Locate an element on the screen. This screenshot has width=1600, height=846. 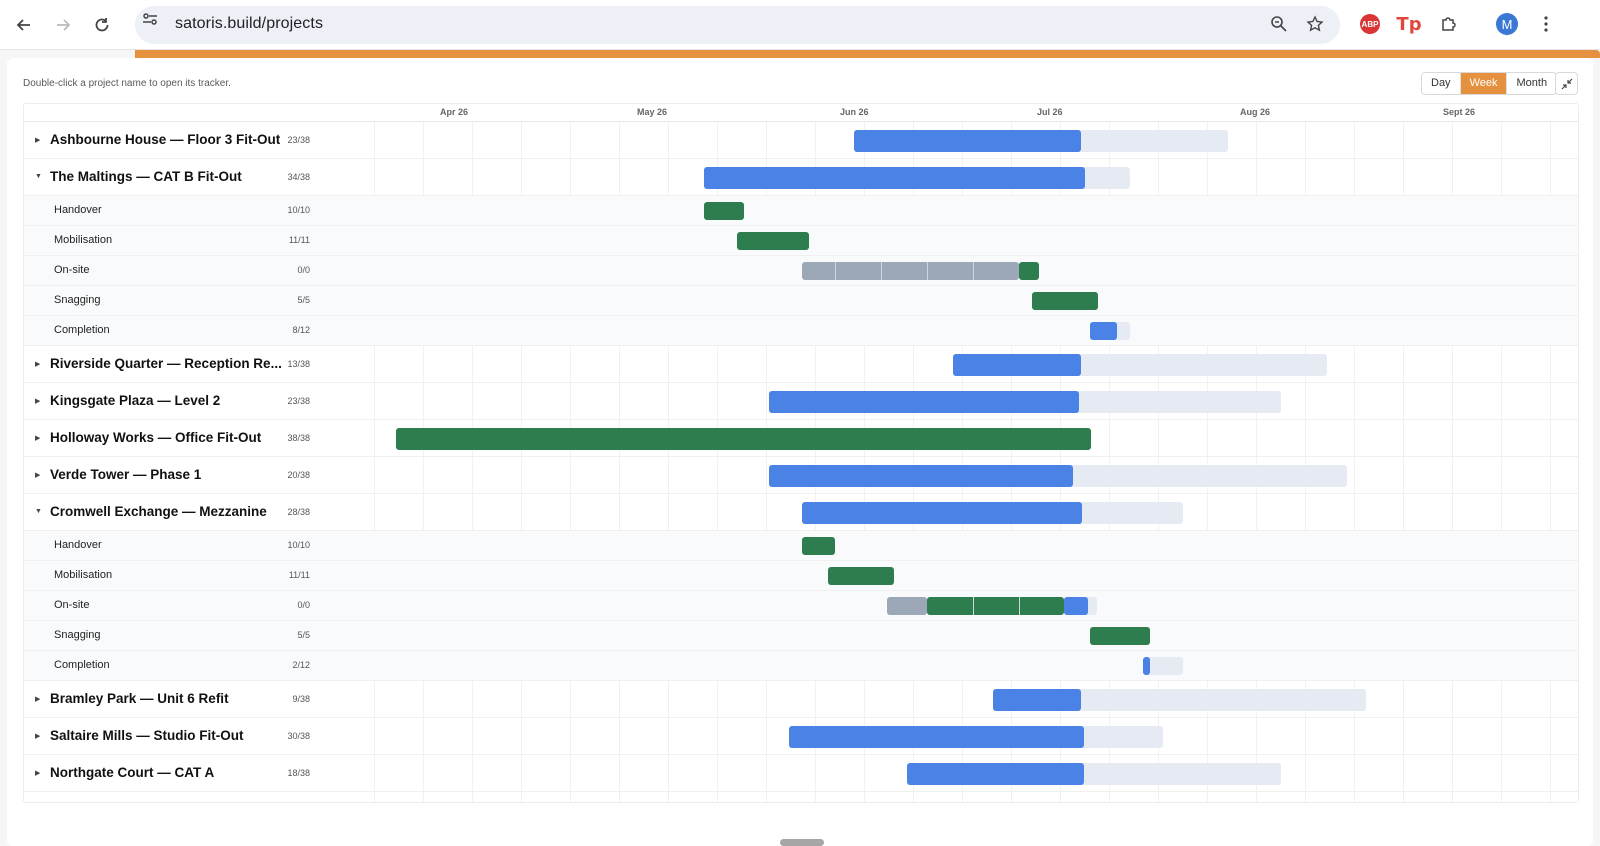
row-divider is located at coordinates (801, 791).